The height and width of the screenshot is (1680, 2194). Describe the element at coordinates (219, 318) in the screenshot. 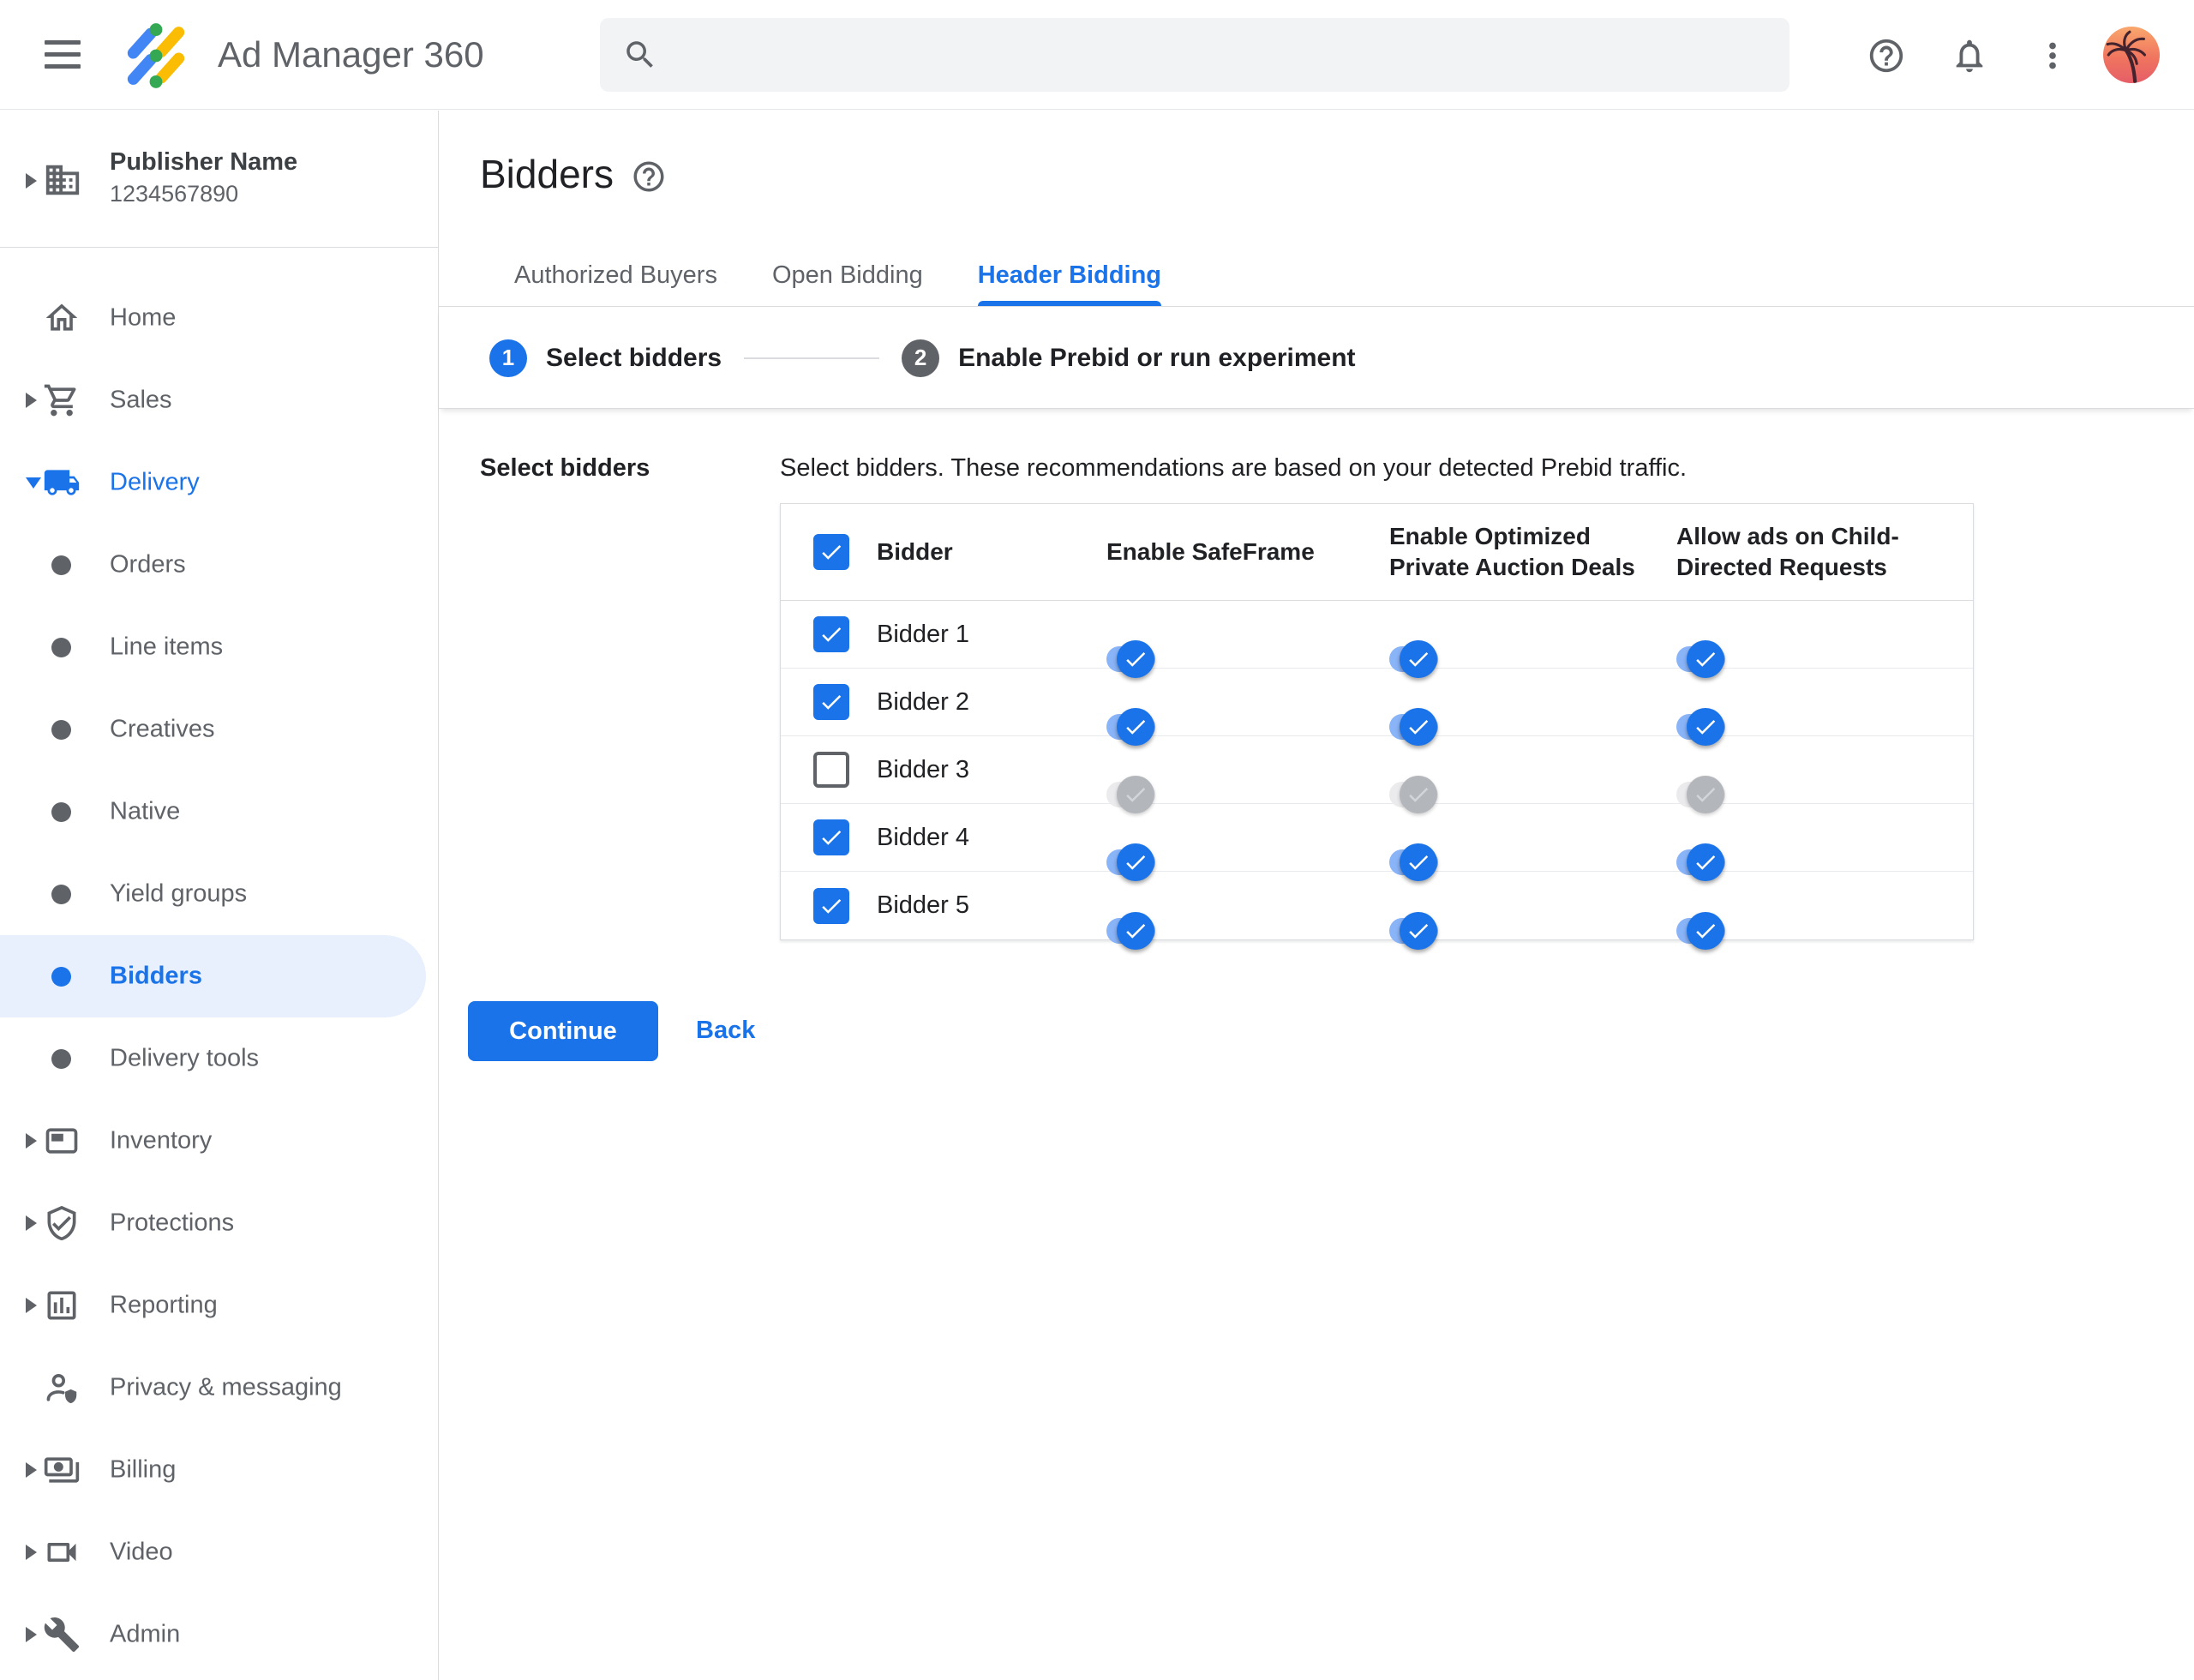

I see `sidebar-item-home: Home` at that location.